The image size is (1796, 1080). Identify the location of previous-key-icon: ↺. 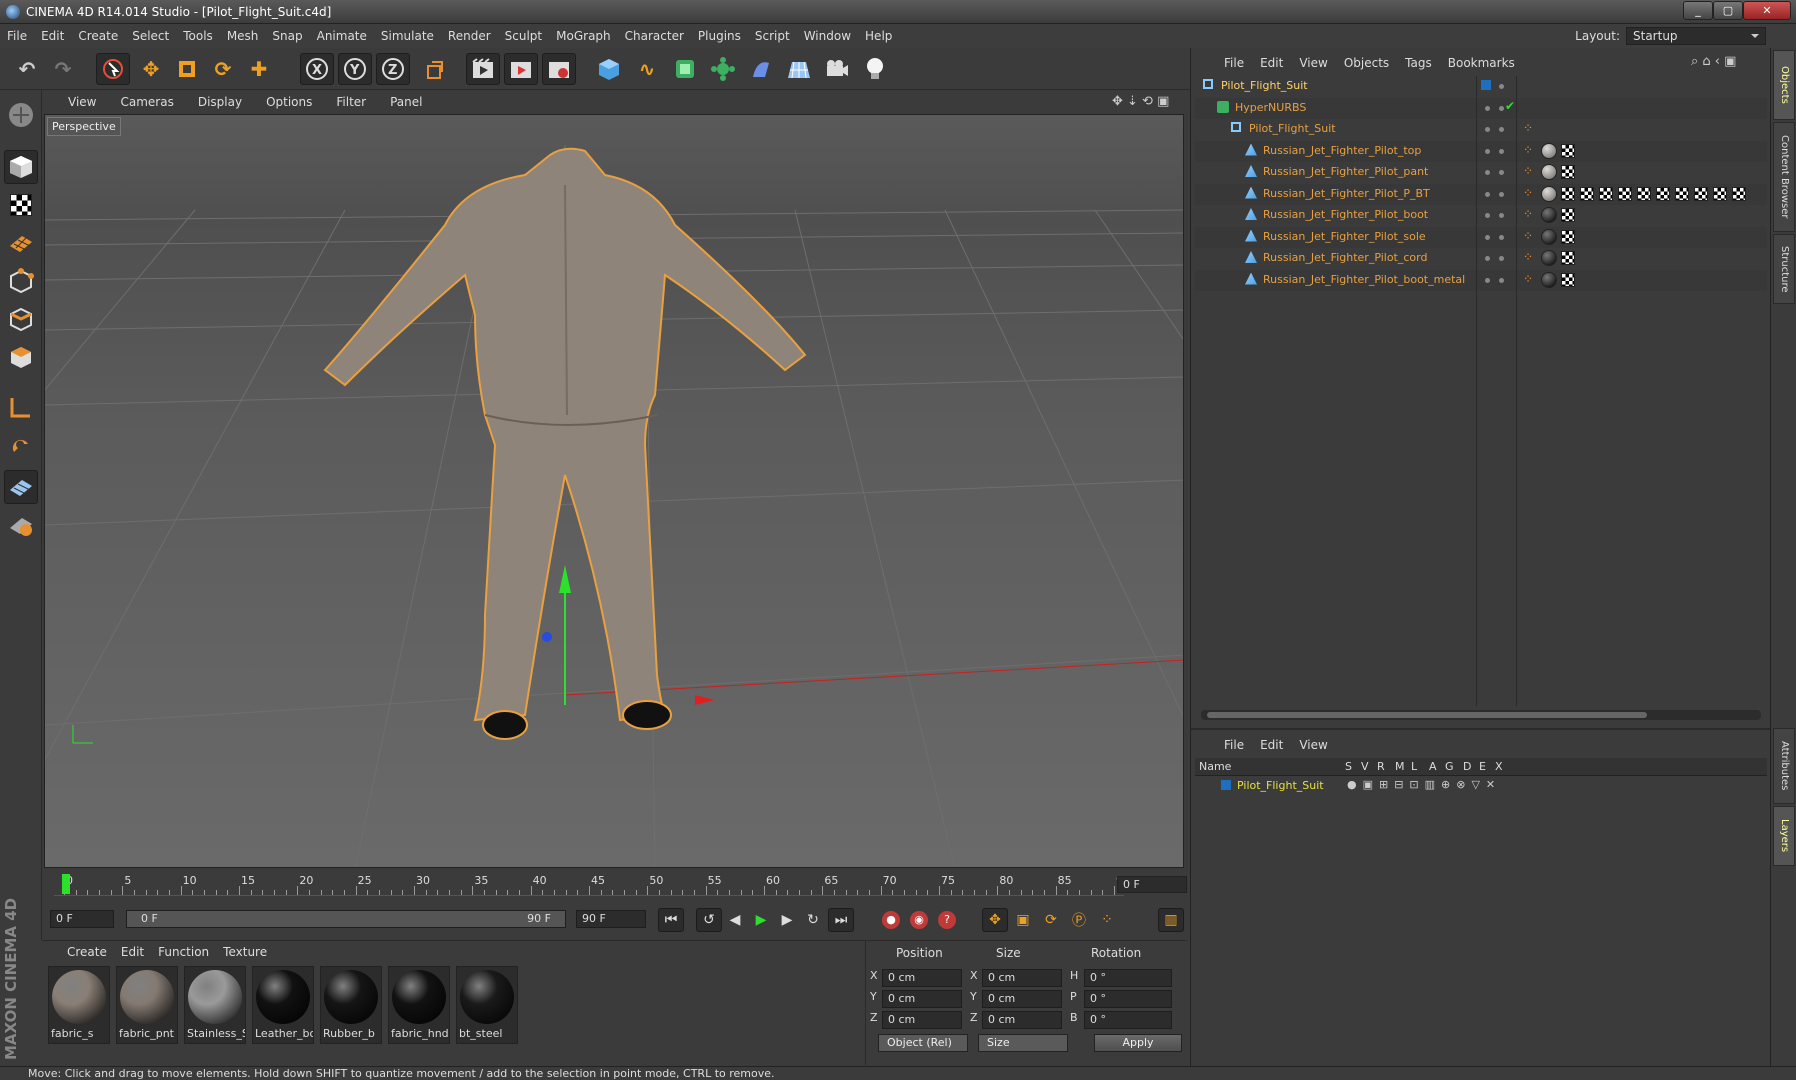
(709, 920).